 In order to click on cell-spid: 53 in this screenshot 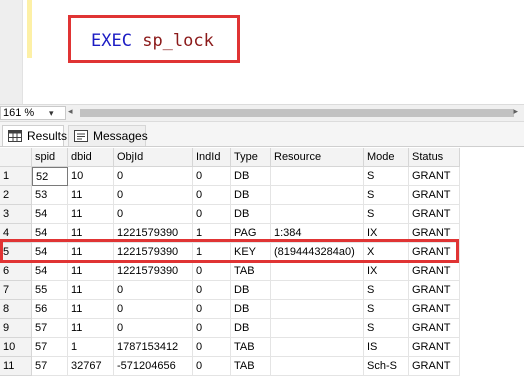, I will do `click(50, 195)`.